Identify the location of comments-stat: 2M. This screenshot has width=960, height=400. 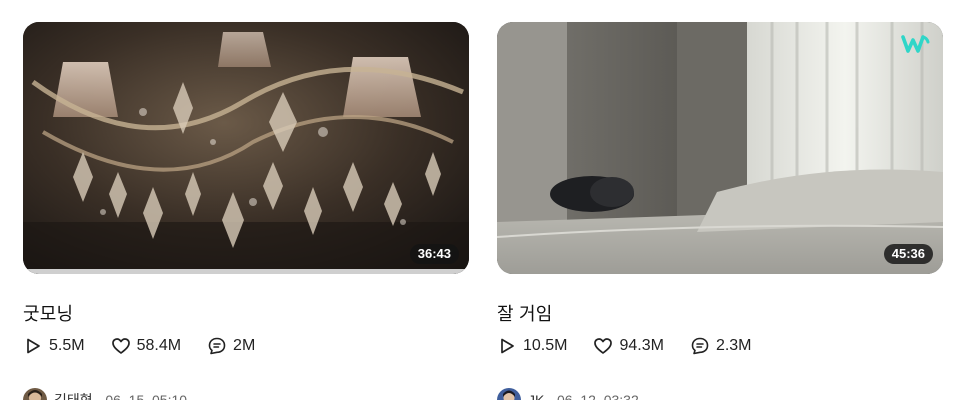
(231, 346).